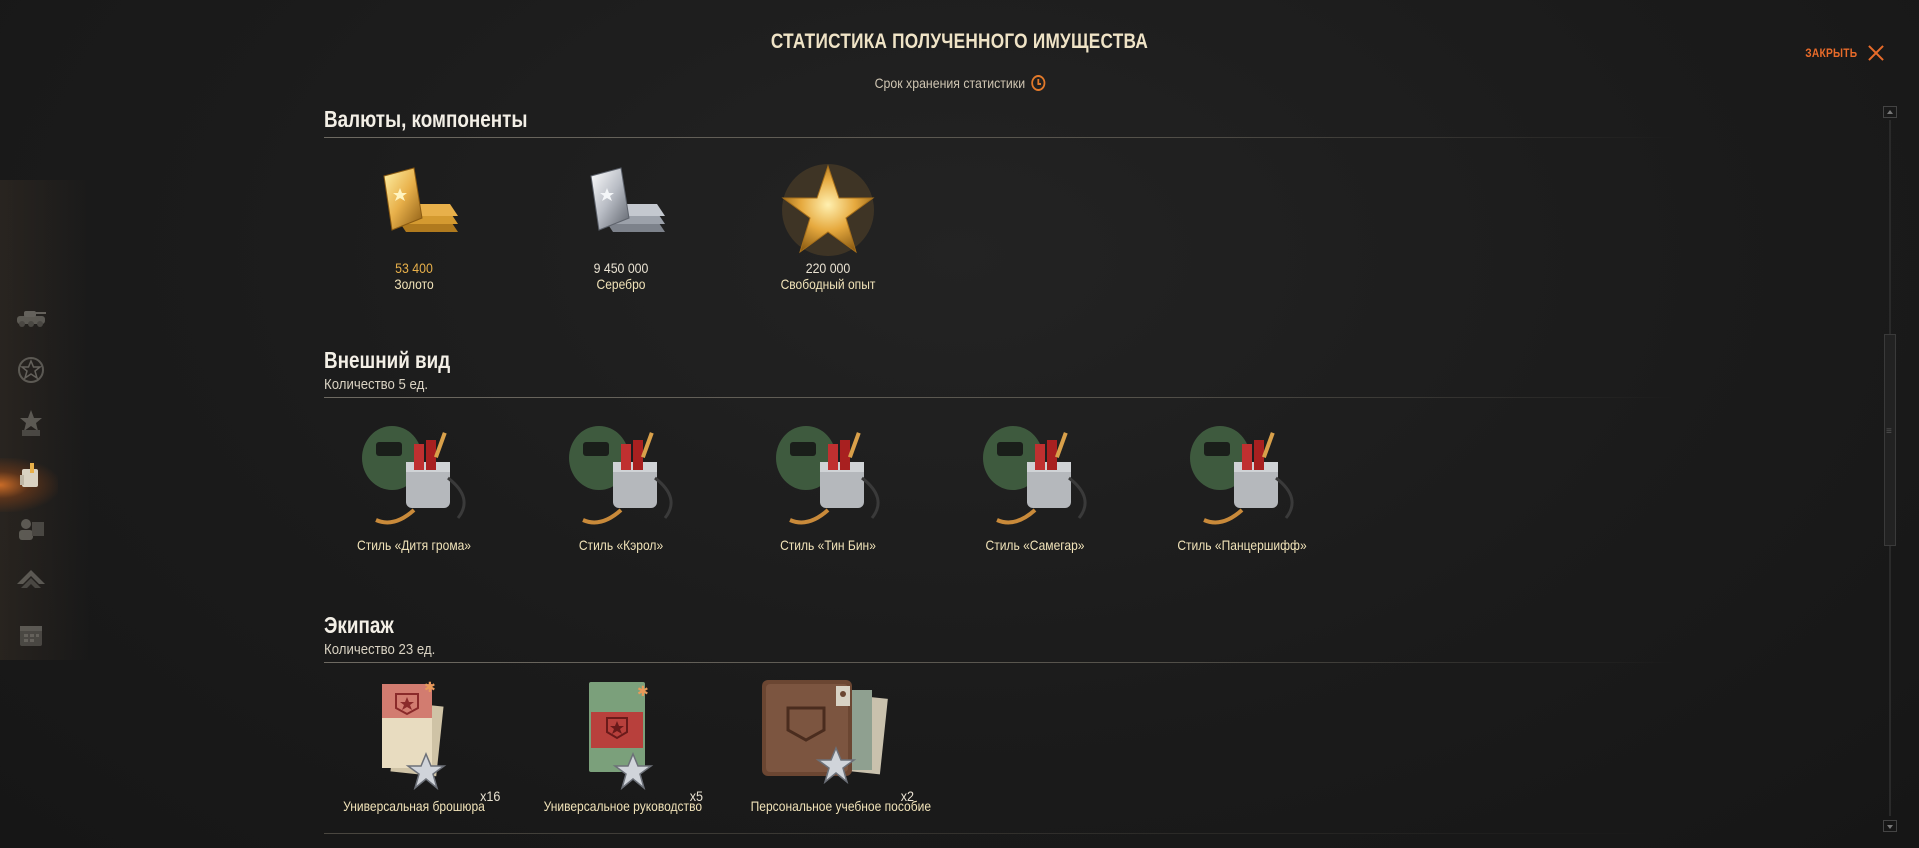  Describe the element at coordinates (426, 119) in the screenshot. I see `section-title: Валюты, компоненты` at that location.